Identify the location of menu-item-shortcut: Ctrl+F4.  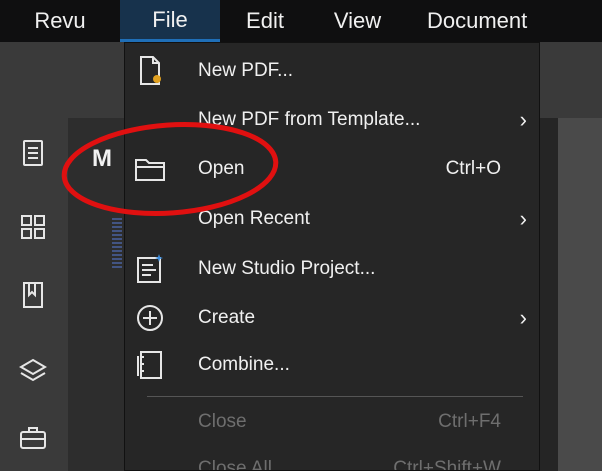
(469, 421).